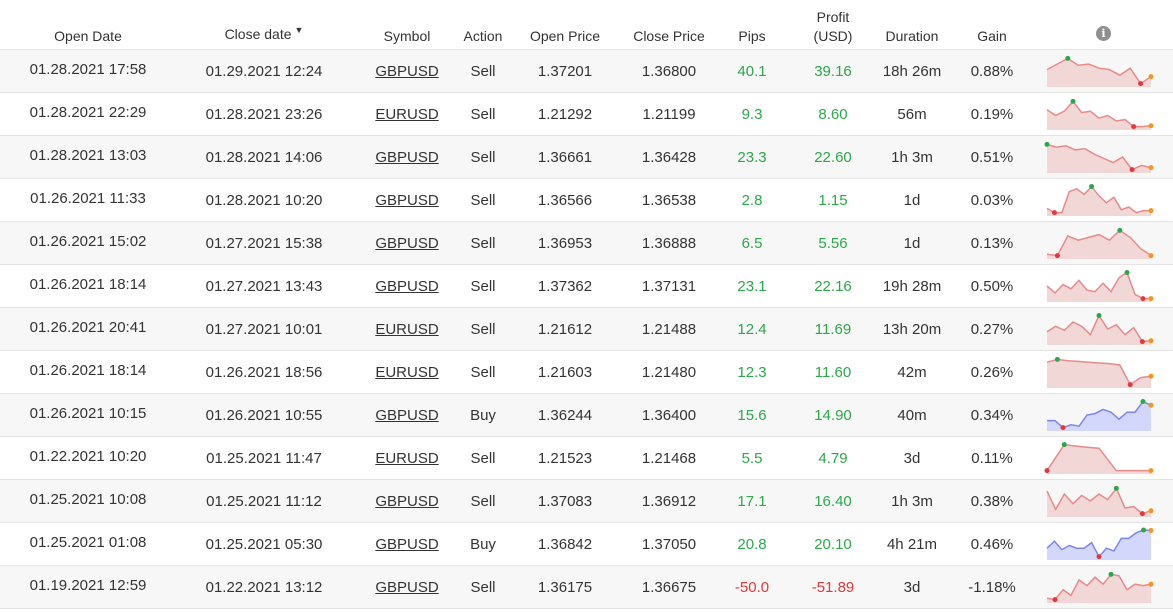 This screenshot has width=1173, height=613. I want to click on close-price-cell: 1.21488, so click(669, 329).